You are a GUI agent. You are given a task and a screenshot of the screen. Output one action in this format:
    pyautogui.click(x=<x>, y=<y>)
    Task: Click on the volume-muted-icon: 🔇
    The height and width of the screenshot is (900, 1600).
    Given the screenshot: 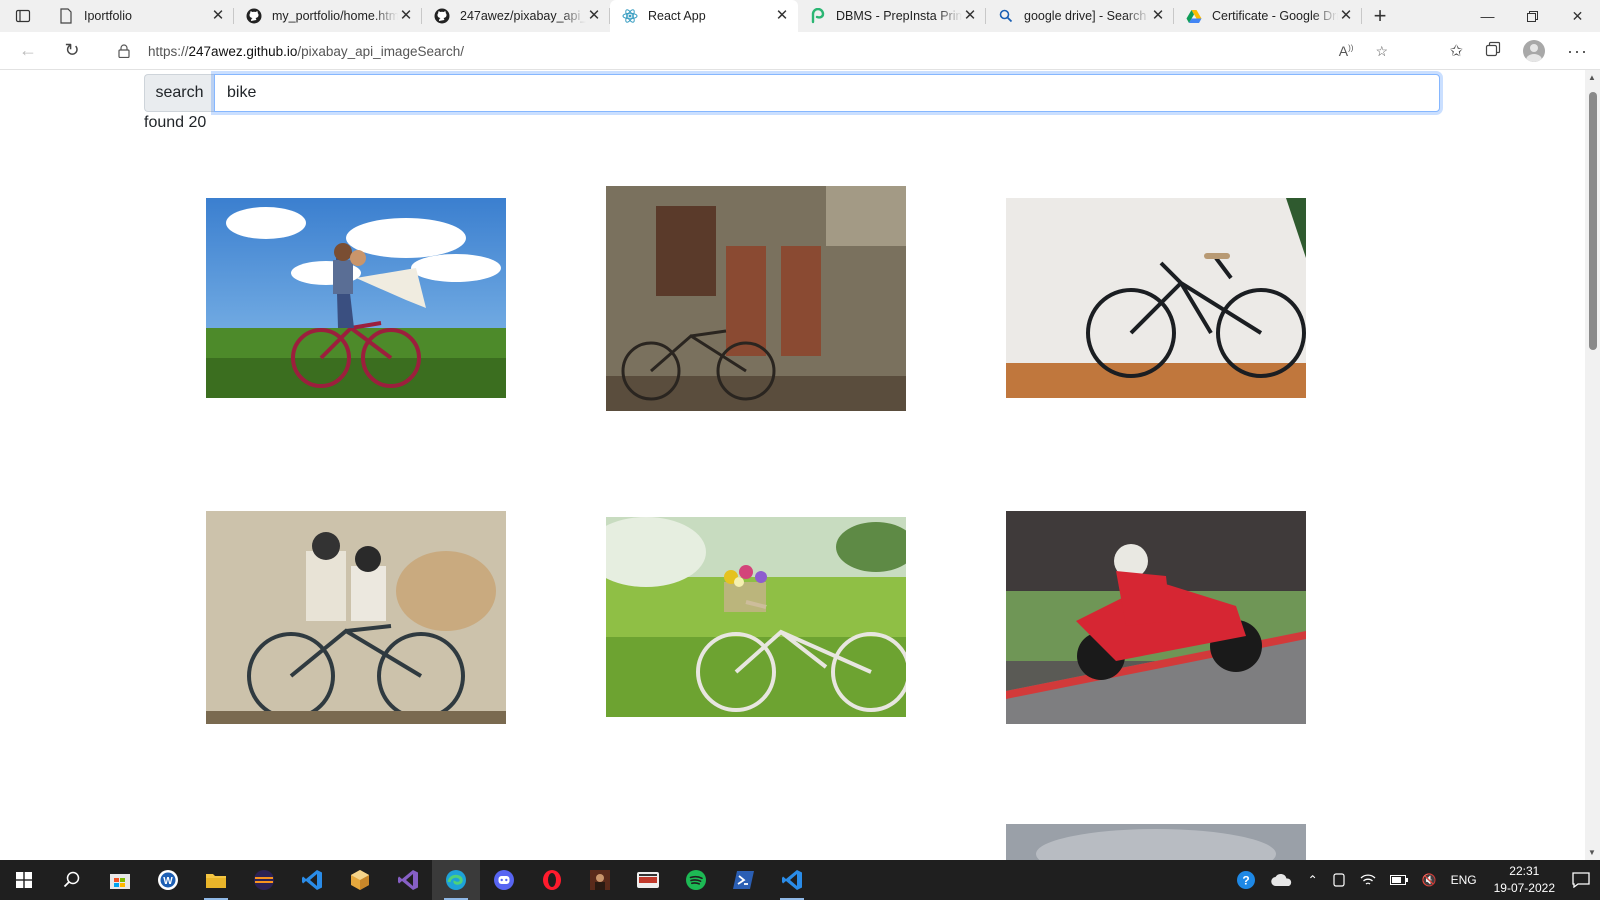 What is the action you would take?
    pyautogui.click(x=1429, y=880)
    